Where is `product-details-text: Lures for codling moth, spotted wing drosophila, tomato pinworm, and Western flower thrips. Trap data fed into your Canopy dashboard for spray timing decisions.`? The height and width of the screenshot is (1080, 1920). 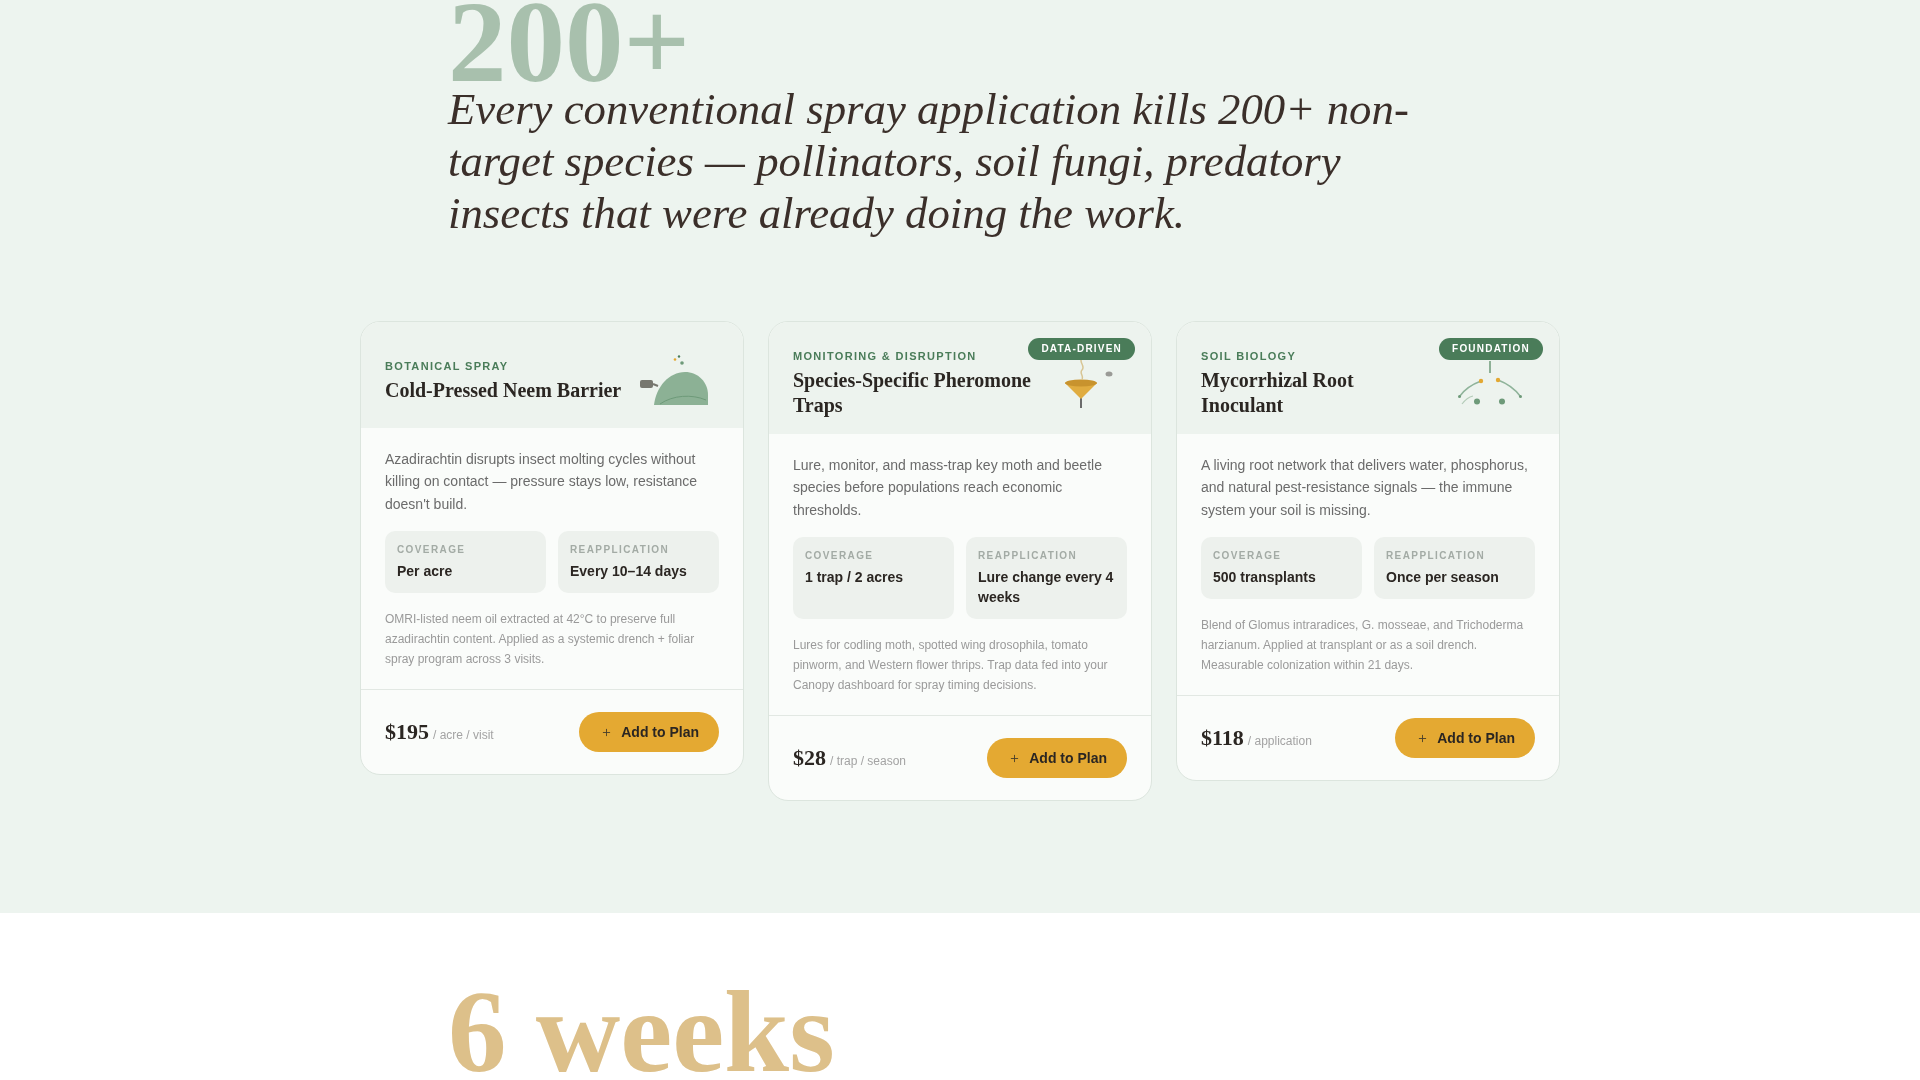 product-details-text: Lures for codling moth, spotted wing drosophila, tomato pinworm, and Western flower thrips. Trap data fed into your Canopy dashboard for spray timing decisions. is located at coordinates (951, 666).